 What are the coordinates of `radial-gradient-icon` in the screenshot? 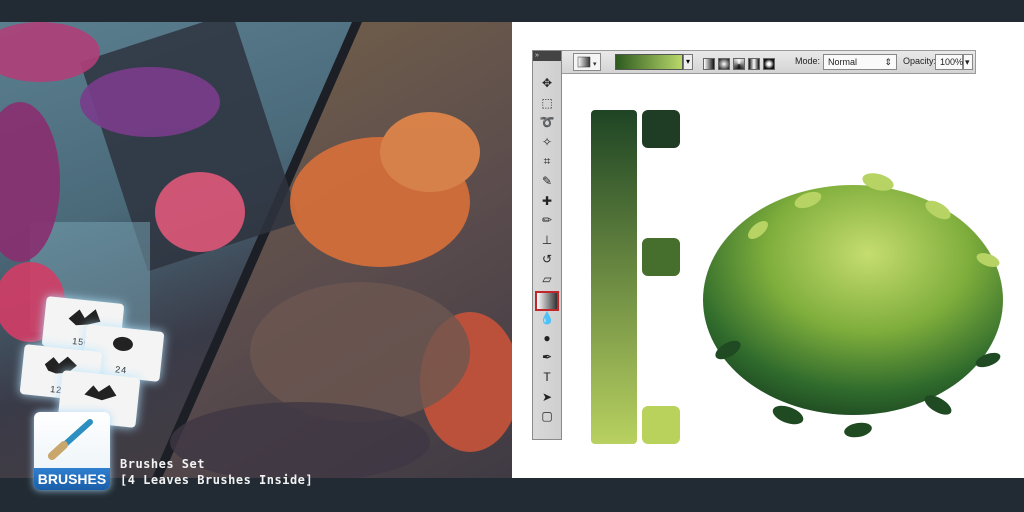 It's located at (724, 63).